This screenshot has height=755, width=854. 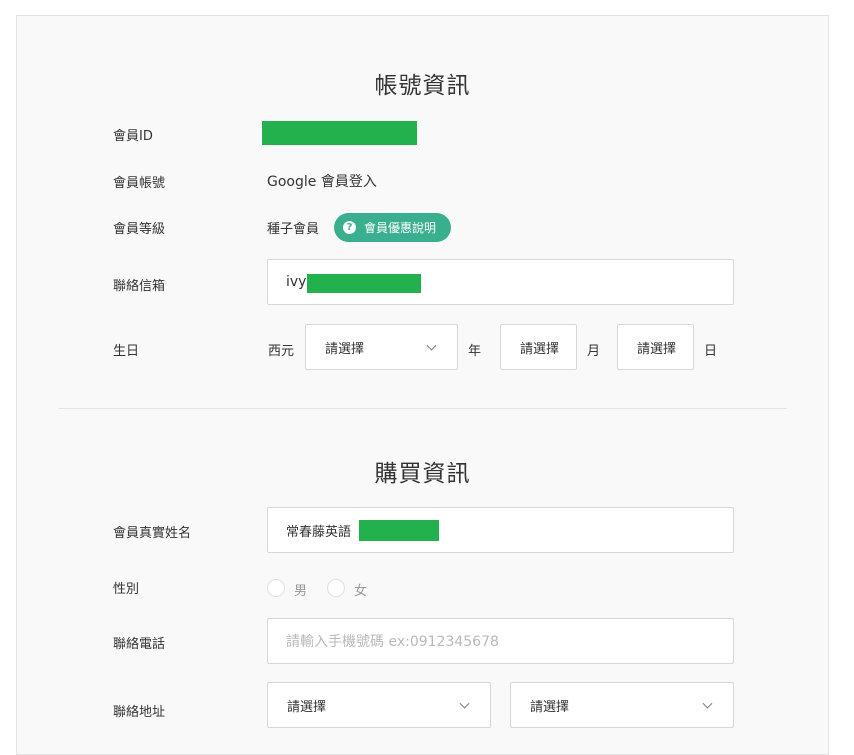 I want to click on account-section-title: 帳號資訊, so click(x=422, y=86).